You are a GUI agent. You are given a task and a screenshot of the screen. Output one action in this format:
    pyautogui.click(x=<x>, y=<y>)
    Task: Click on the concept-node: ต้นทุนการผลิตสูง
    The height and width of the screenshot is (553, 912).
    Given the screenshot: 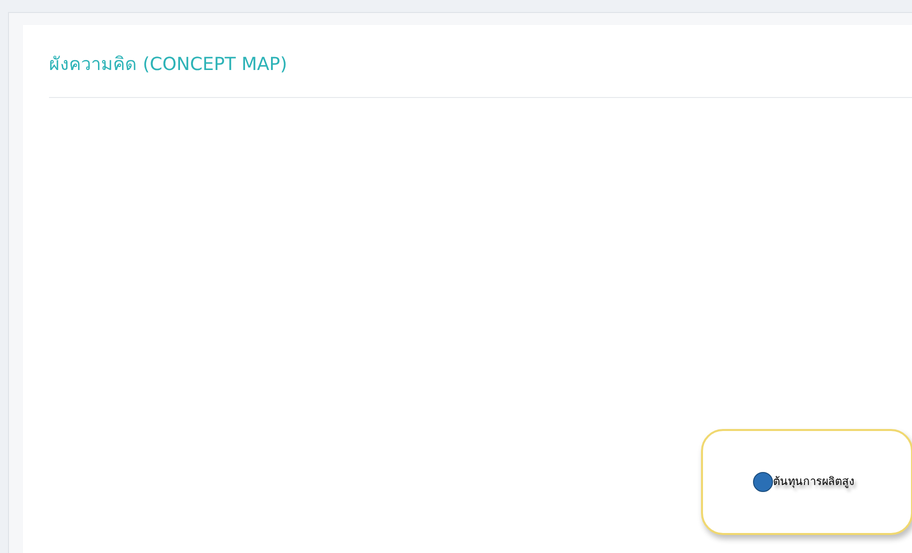 What is the action you would take?
    pyautogui.click(x=806, y=482)
    